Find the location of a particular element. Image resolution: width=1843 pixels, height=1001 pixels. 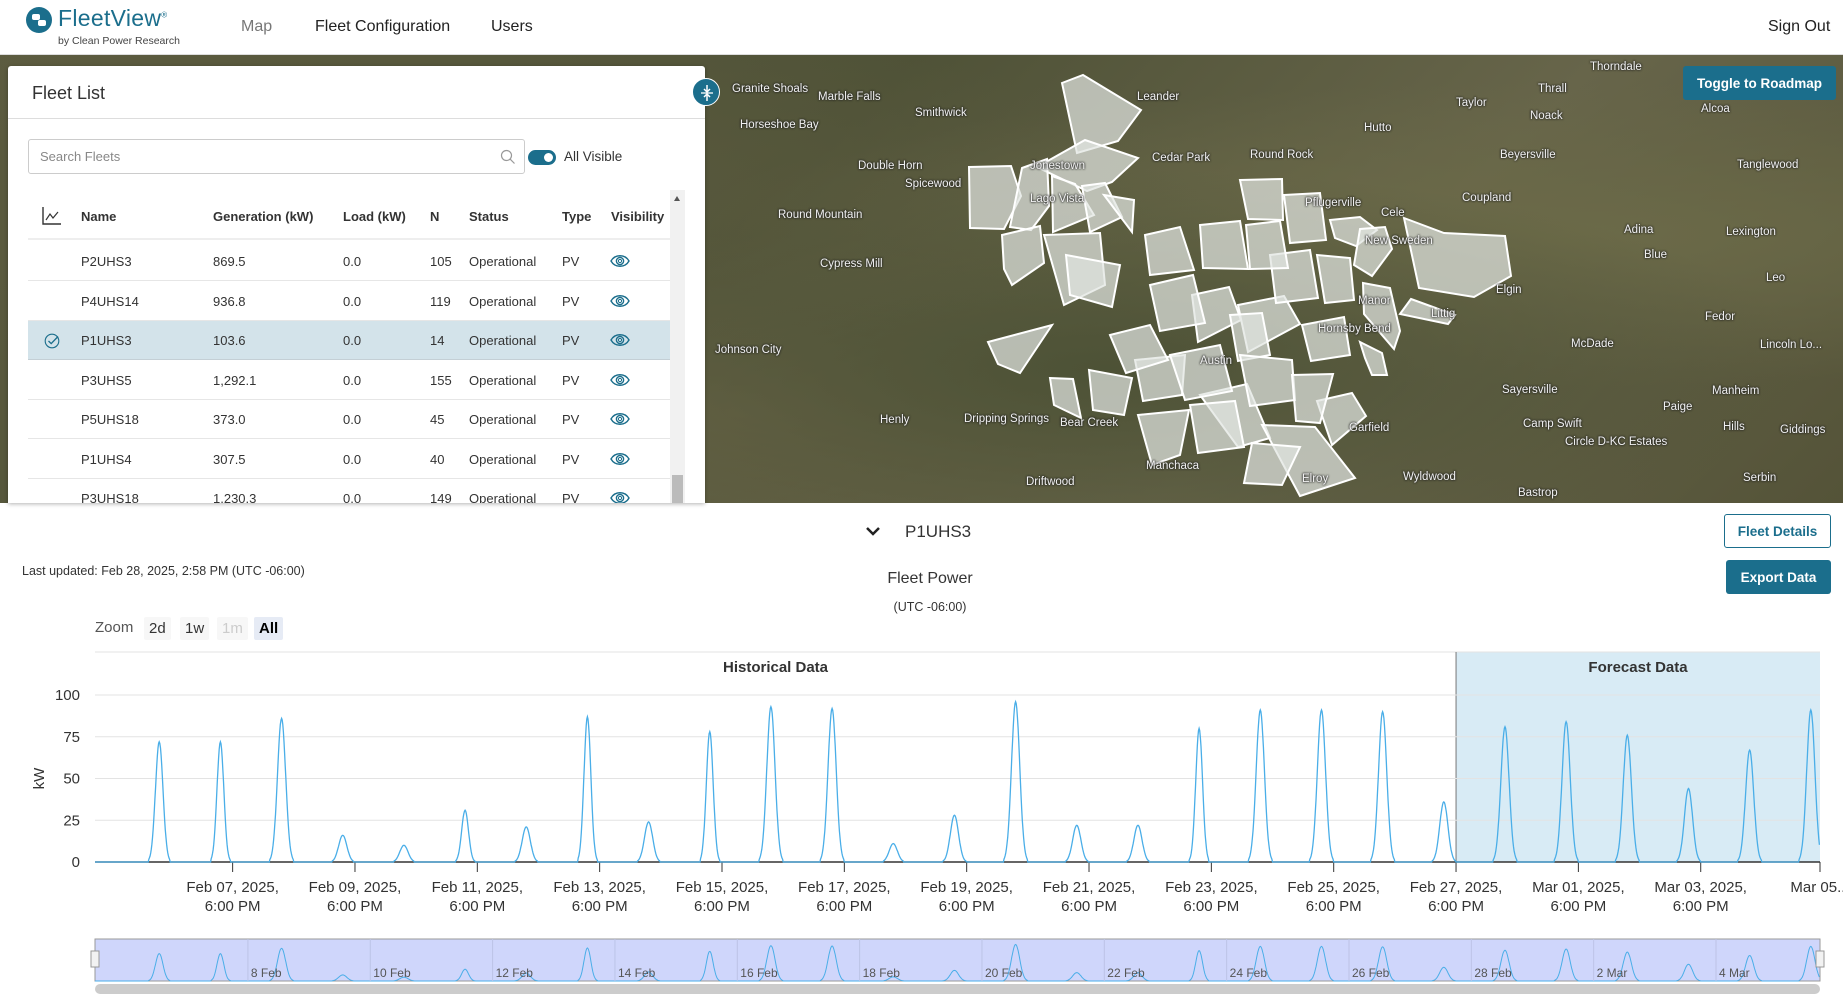

navigator-window is located at coordinates (957, 960).